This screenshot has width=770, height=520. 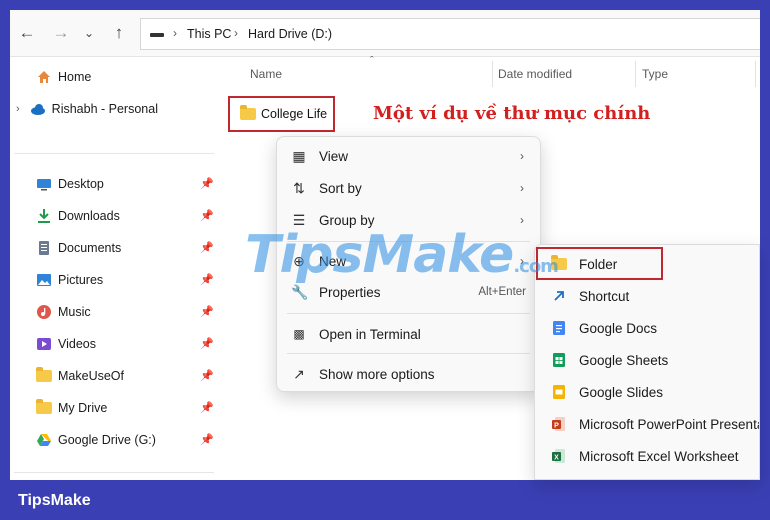 What do you see at coordinates (372, 61) in the screenshot?
I see `sort-ascending-icon: ˆ` at bounding box center [372, 61].